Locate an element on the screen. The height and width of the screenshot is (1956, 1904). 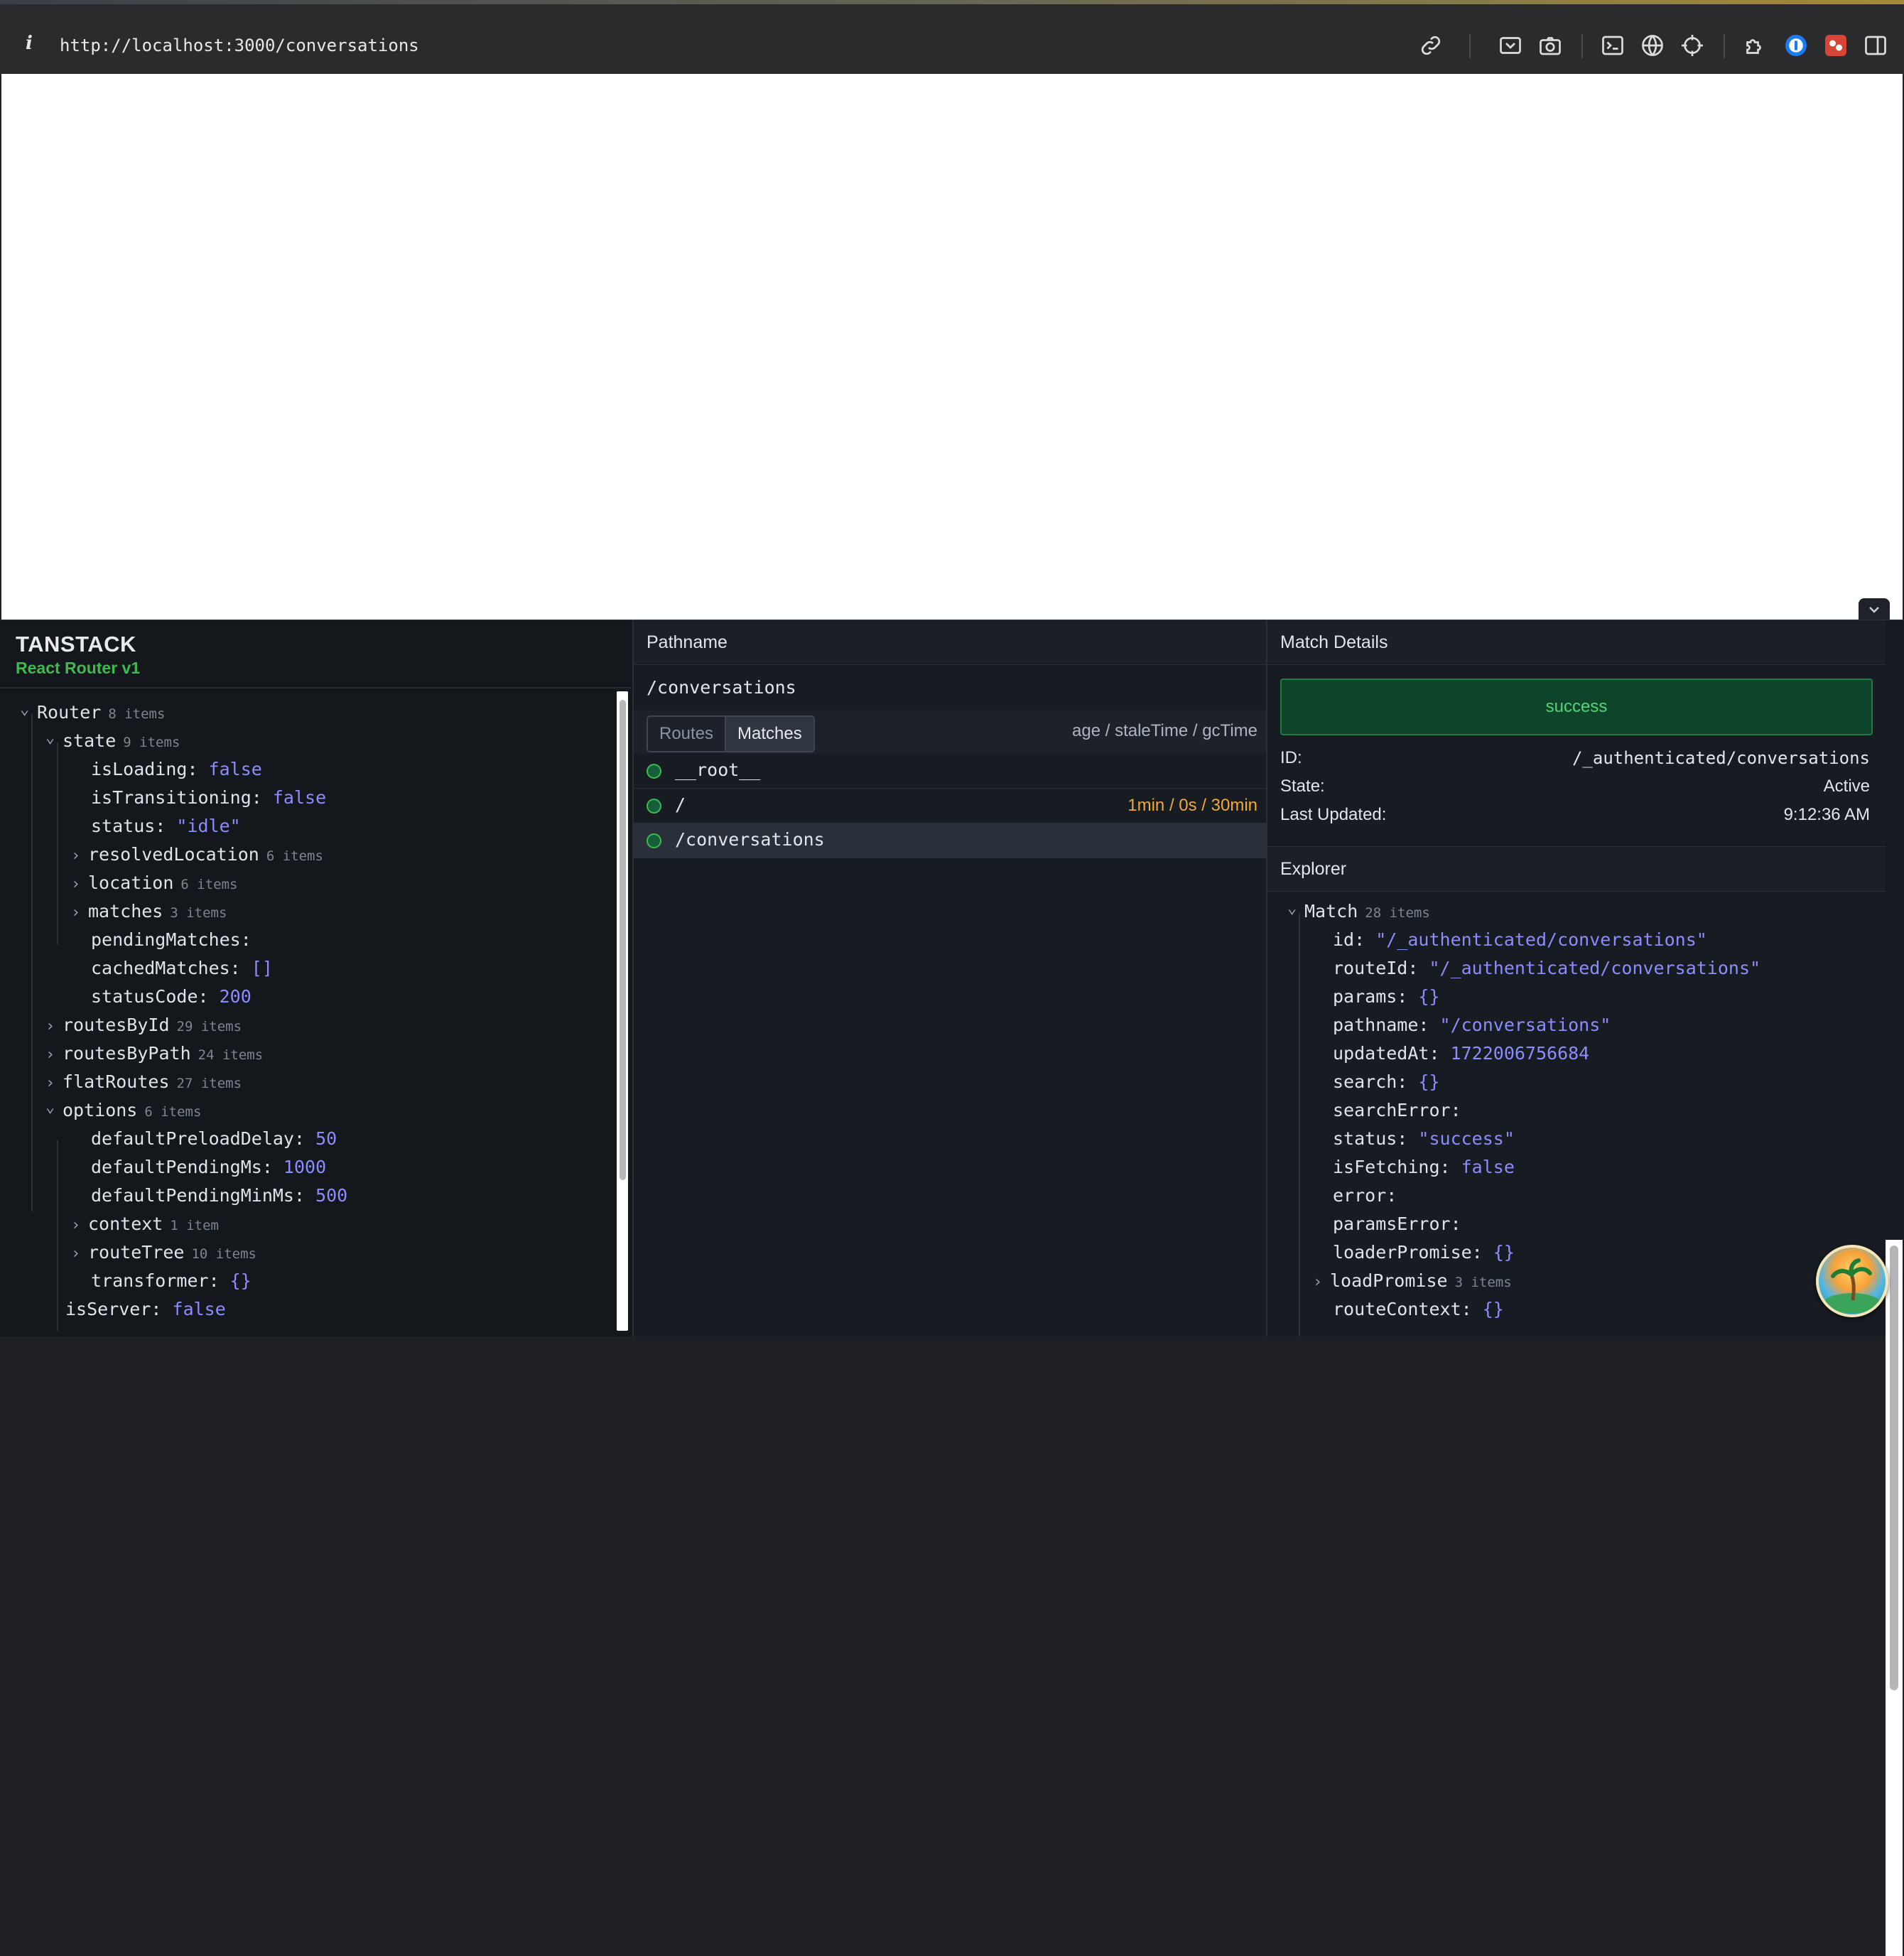
link-icon is located at coordinates (1431, 45).